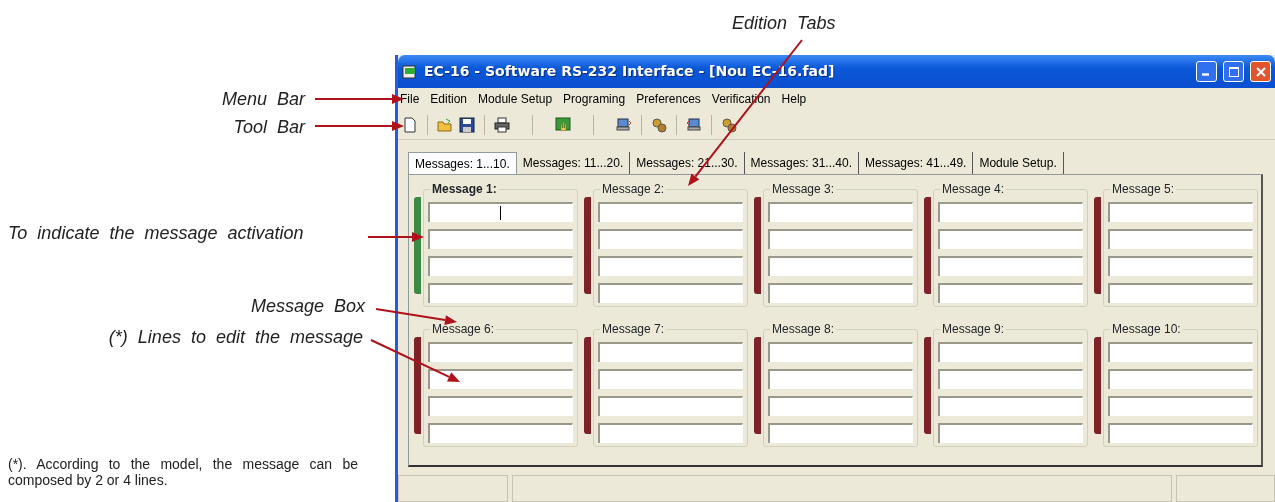  What do you see at coordinates (269, 127) in the screenshot?
I see `annotation-label: Tool Bar` at bounding box center [269, 127].